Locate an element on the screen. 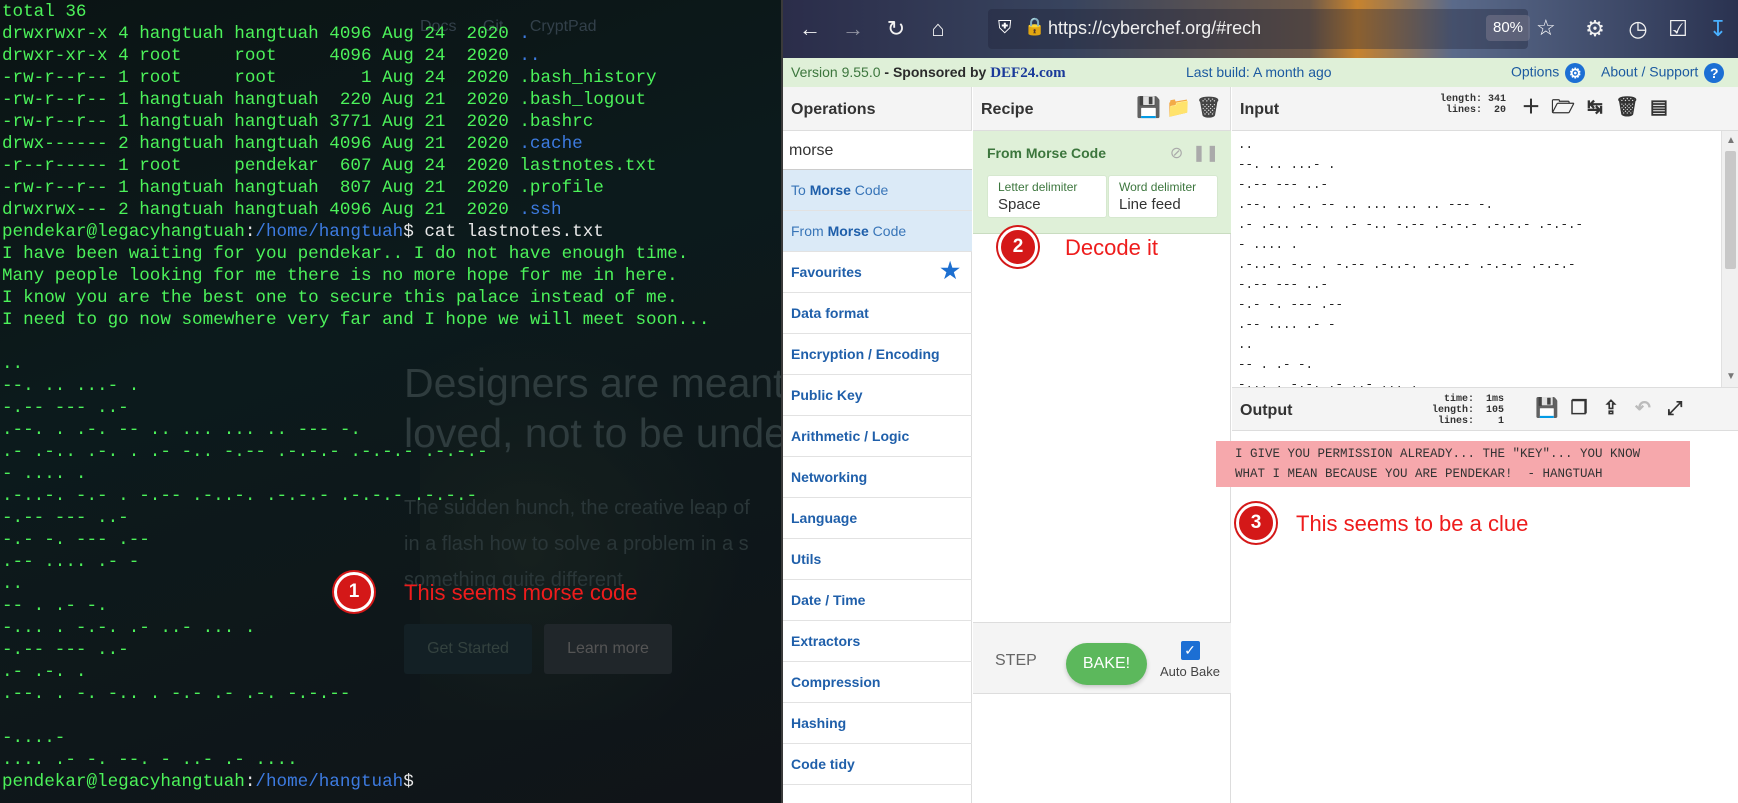 This screenshot has width=1738, height=803. scroll-down-icon: ▼ is located at coordinates (1731, 377).